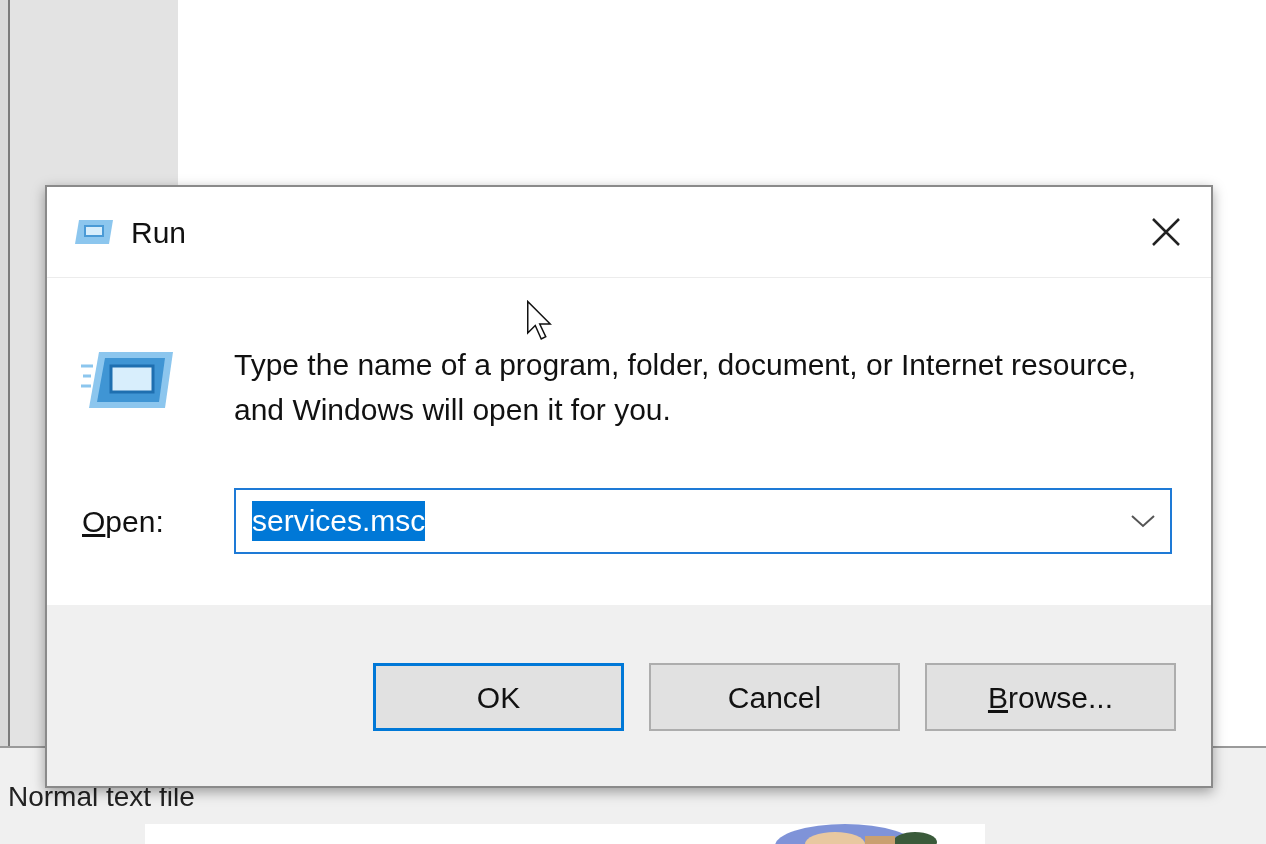  I want to click on open-input-value: services.msc, so click(339, 521).